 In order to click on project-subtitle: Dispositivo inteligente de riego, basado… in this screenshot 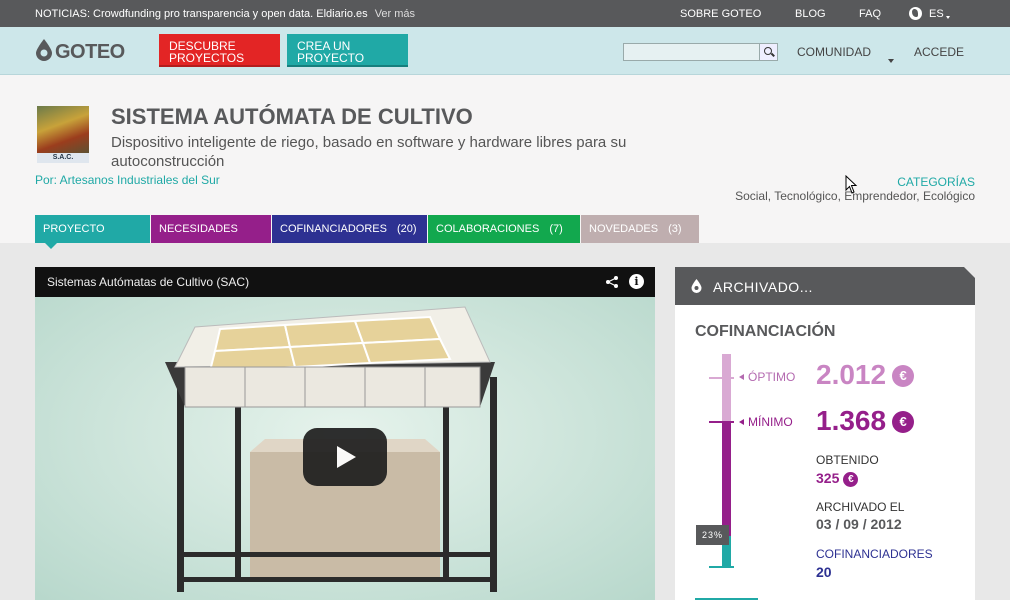, I will do `click(369, 152)`.